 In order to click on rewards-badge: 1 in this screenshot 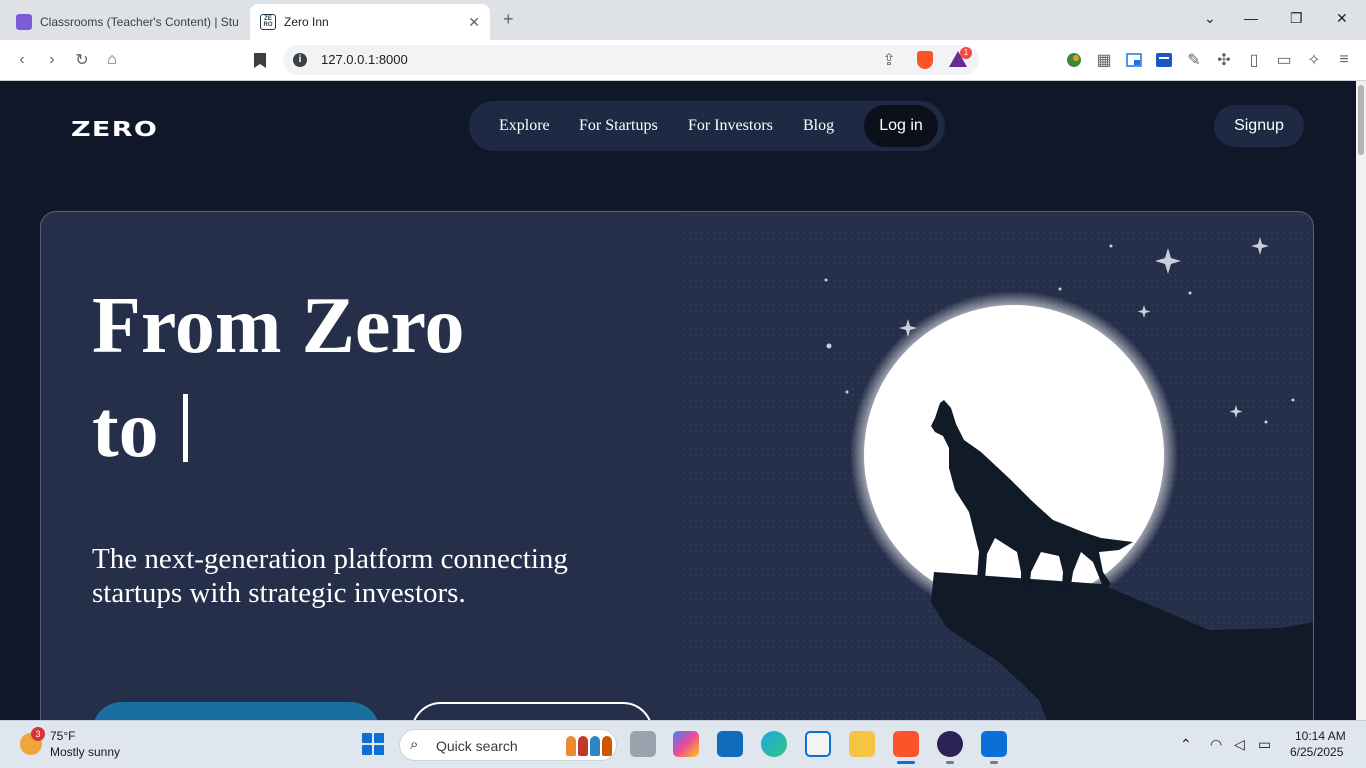, I will do `click(966, 53)`.